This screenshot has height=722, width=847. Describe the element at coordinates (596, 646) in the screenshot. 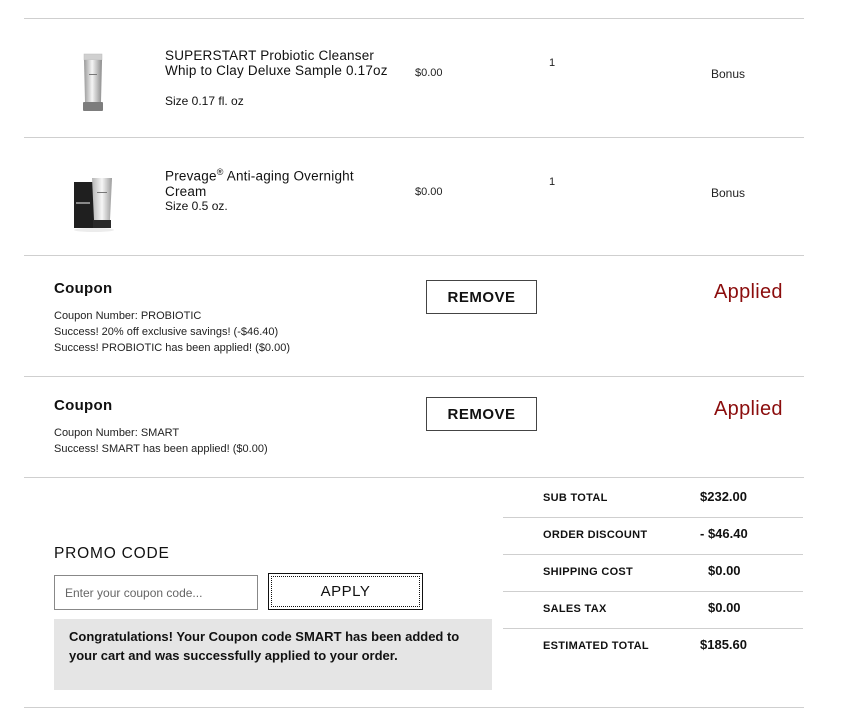

I see `estimated-total-label: ESTIMATED TOTAL` at that location.